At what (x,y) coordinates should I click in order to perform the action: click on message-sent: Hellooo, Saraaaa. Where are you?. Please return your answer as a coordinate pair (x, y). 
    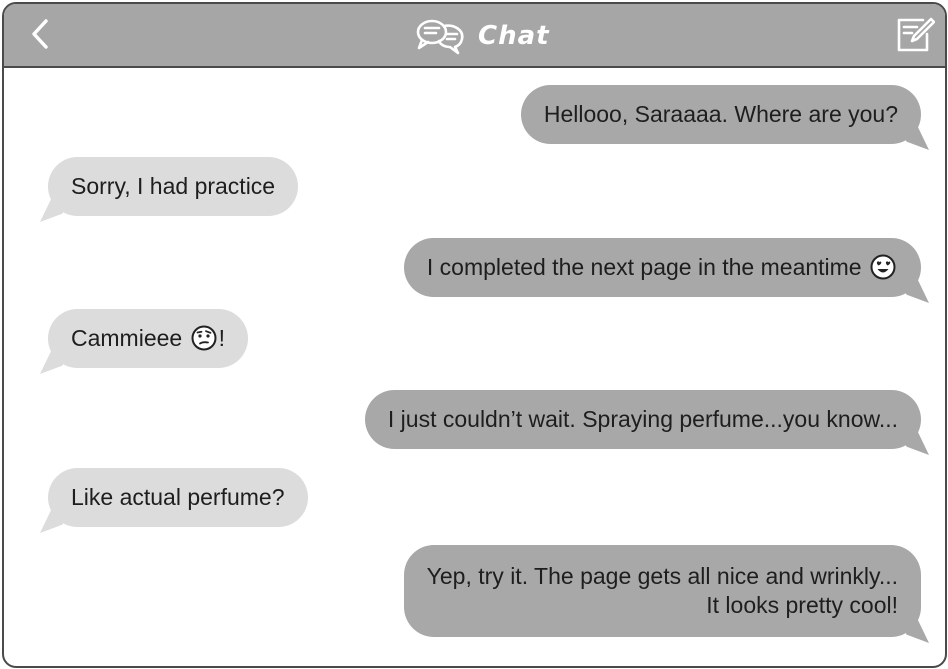
    Looking at the image, I should click on (720, 114).